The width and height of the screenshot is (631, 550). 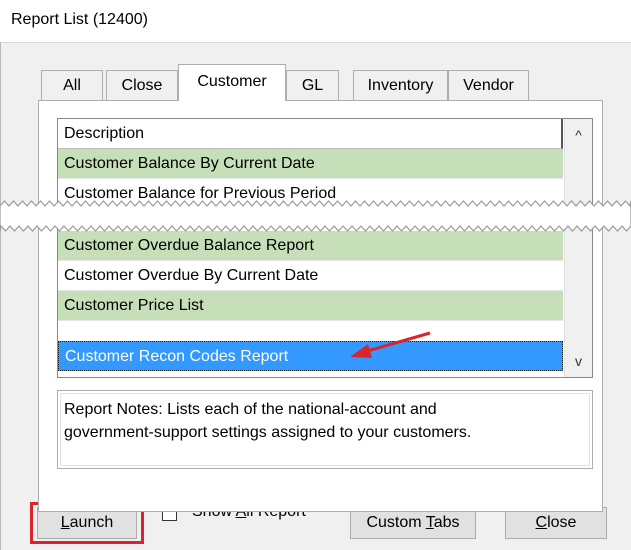 I want to click on list-scrollbar: ^ v, so click(x=578, y=248).